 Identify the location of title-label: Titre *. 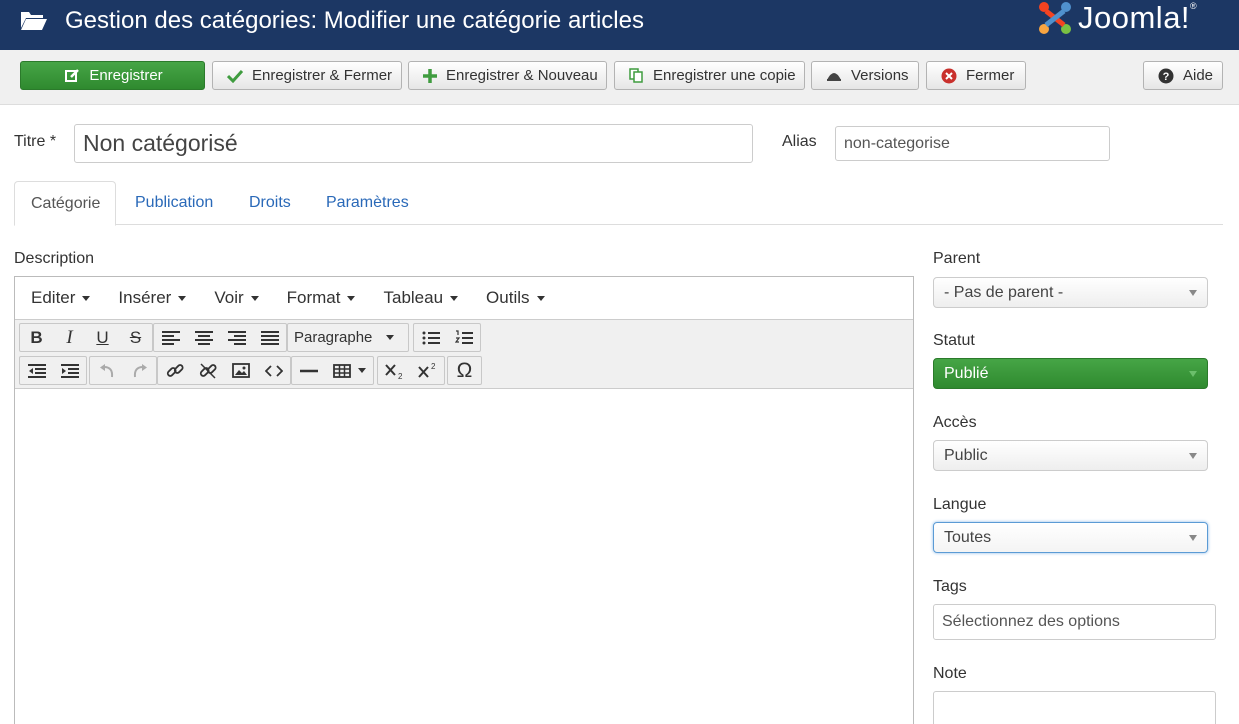
(35, 141).